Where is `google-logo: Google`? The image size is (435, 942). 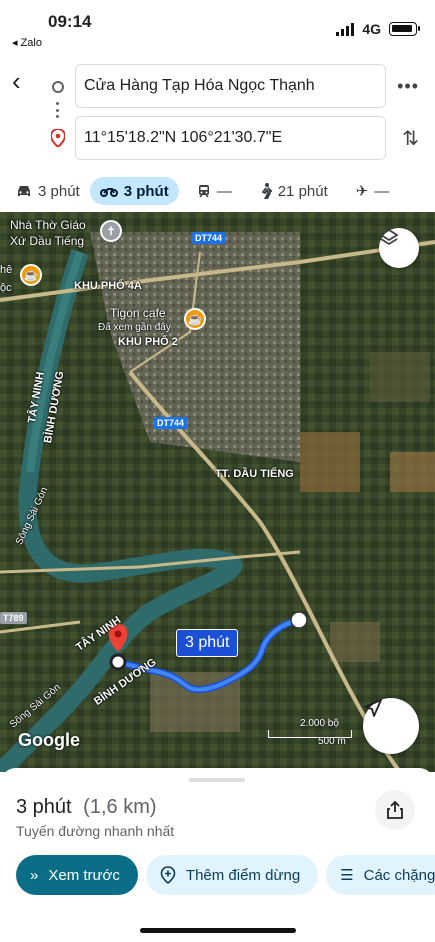 google-logo: Google is located at coordinates (49, 740).